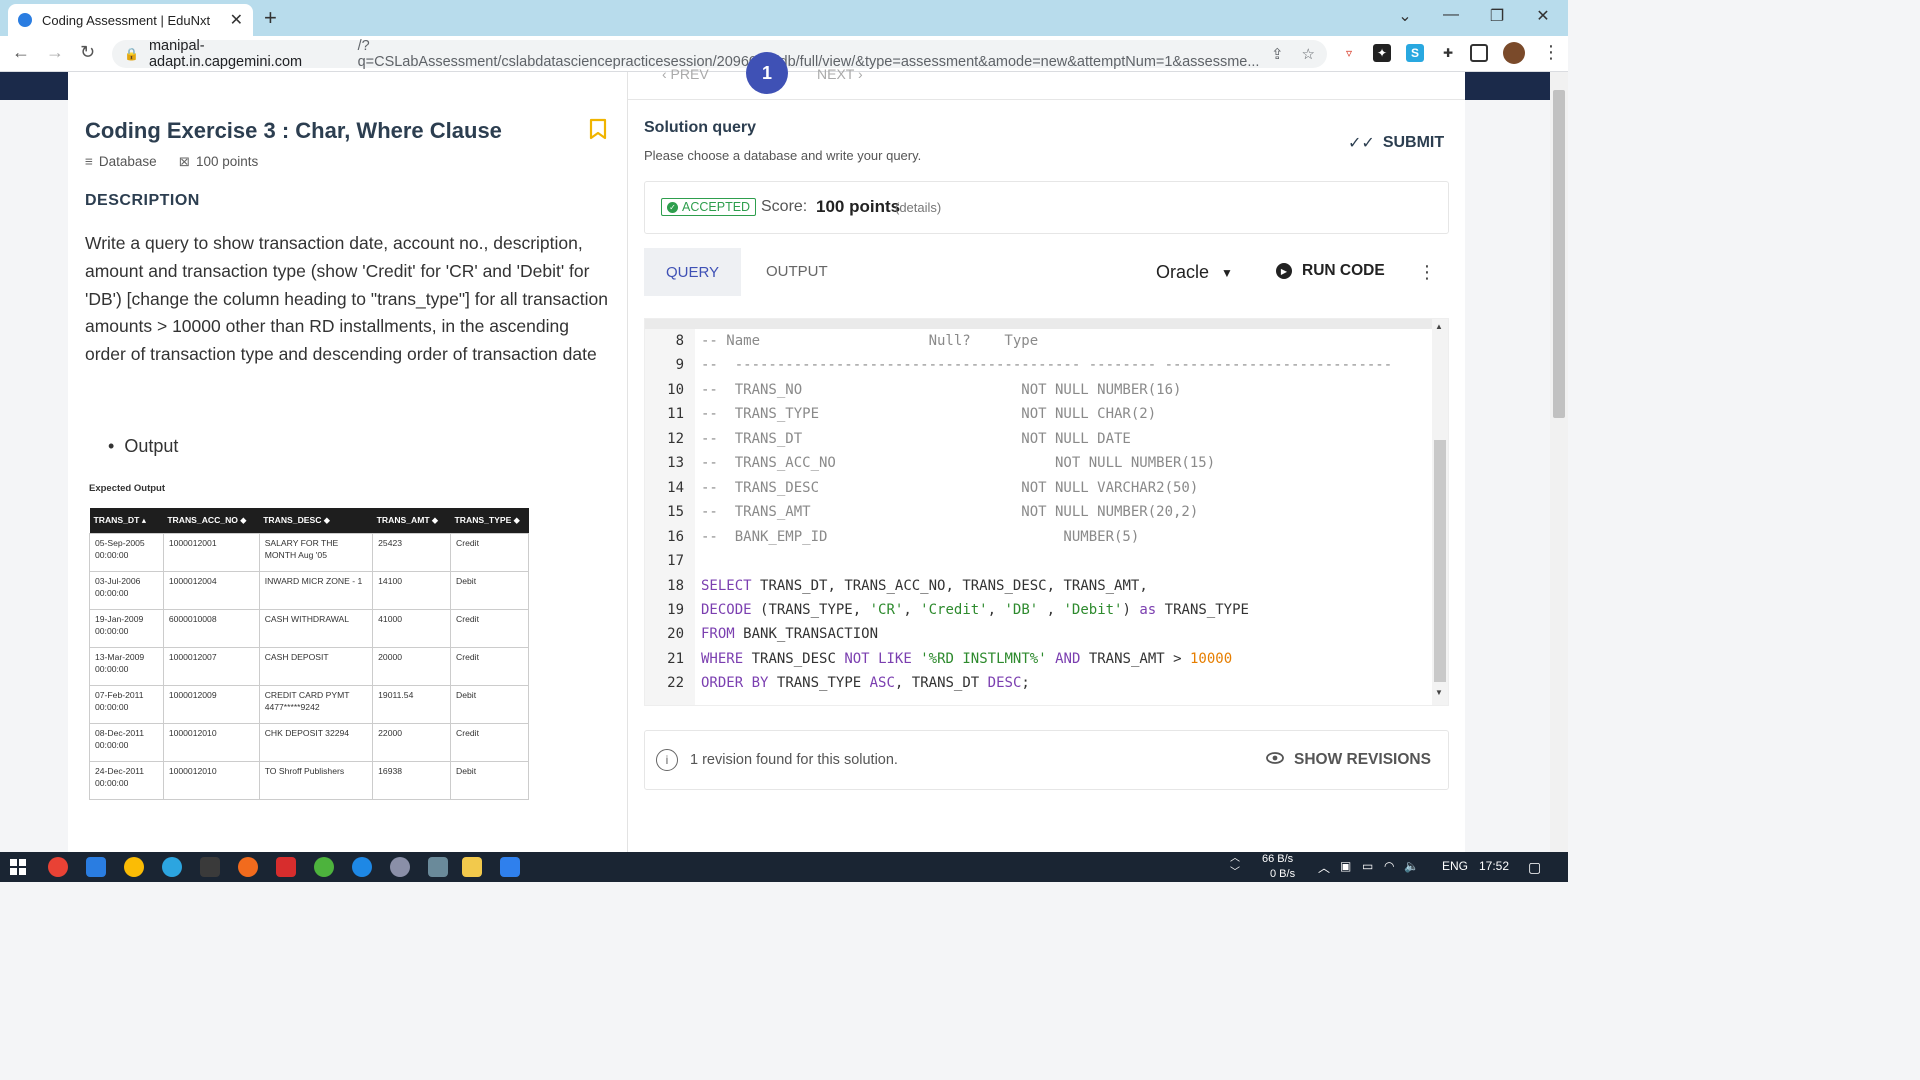 The width and height of the screenshot is (1920, 1080). I want to click on browser-taskbar-icon, so click(362, 867).